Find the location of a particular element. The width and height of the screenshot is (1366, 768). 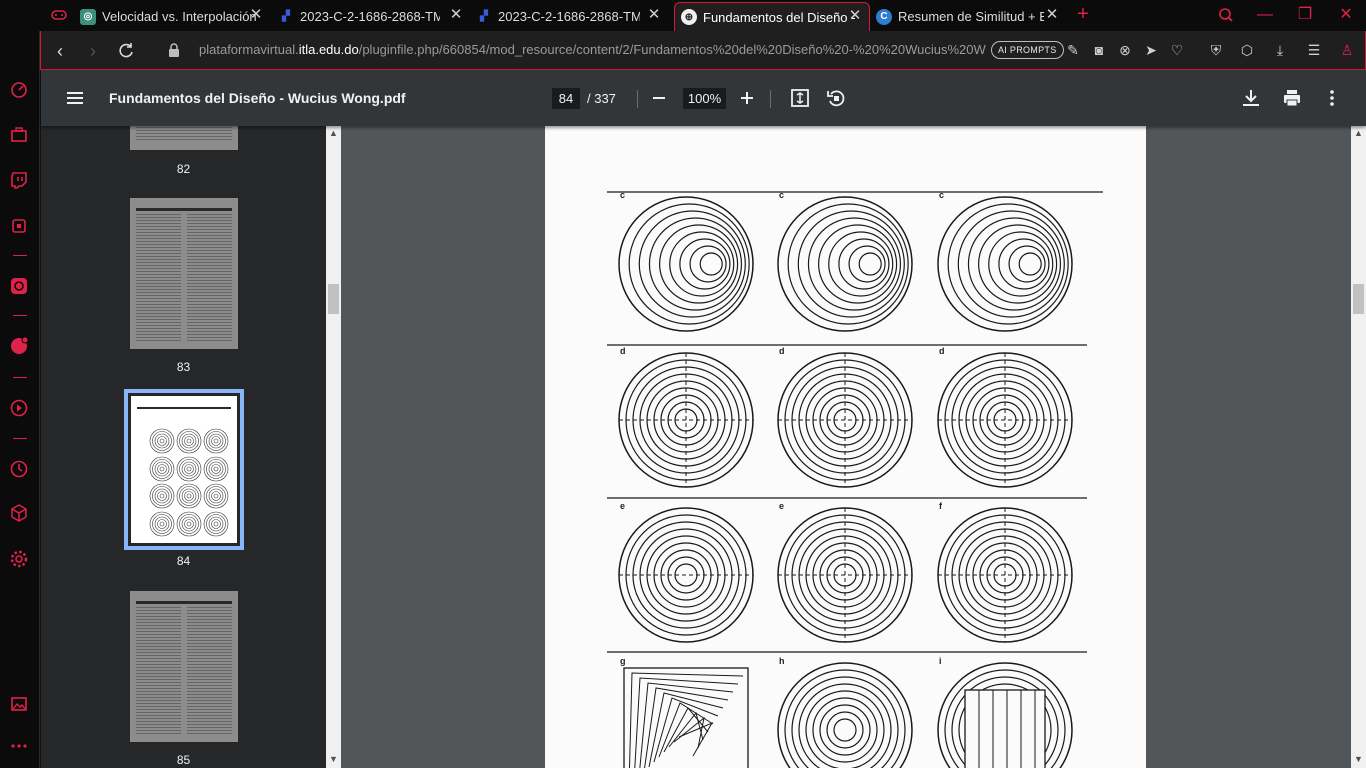

tab-3: ▞ 2023-C-2-1686-2868-TMM ✕ is located at coordinates (572, 16).